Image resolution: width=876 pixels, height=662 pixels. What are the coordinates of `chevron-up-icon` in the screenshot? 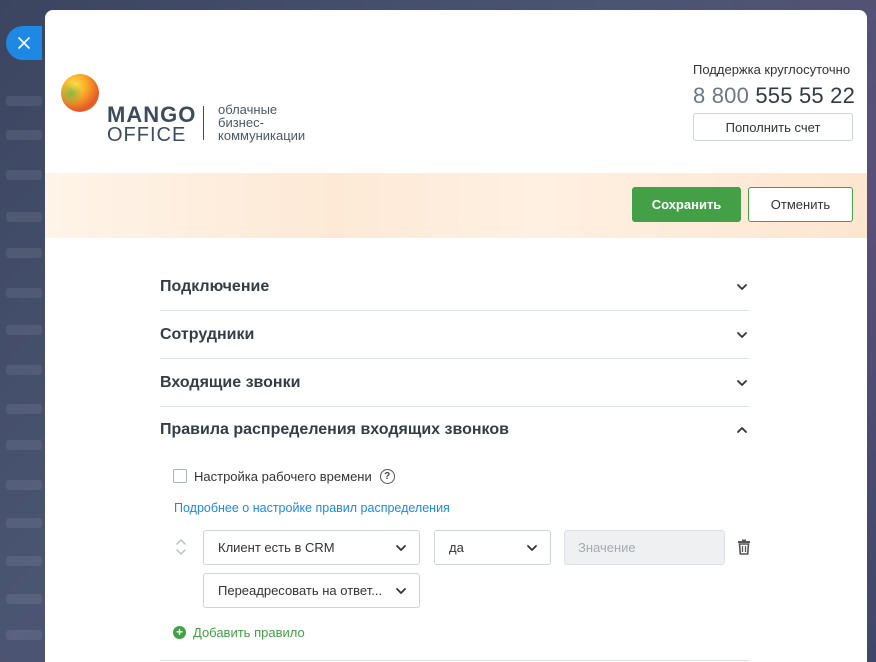 It's located at (742, 430).